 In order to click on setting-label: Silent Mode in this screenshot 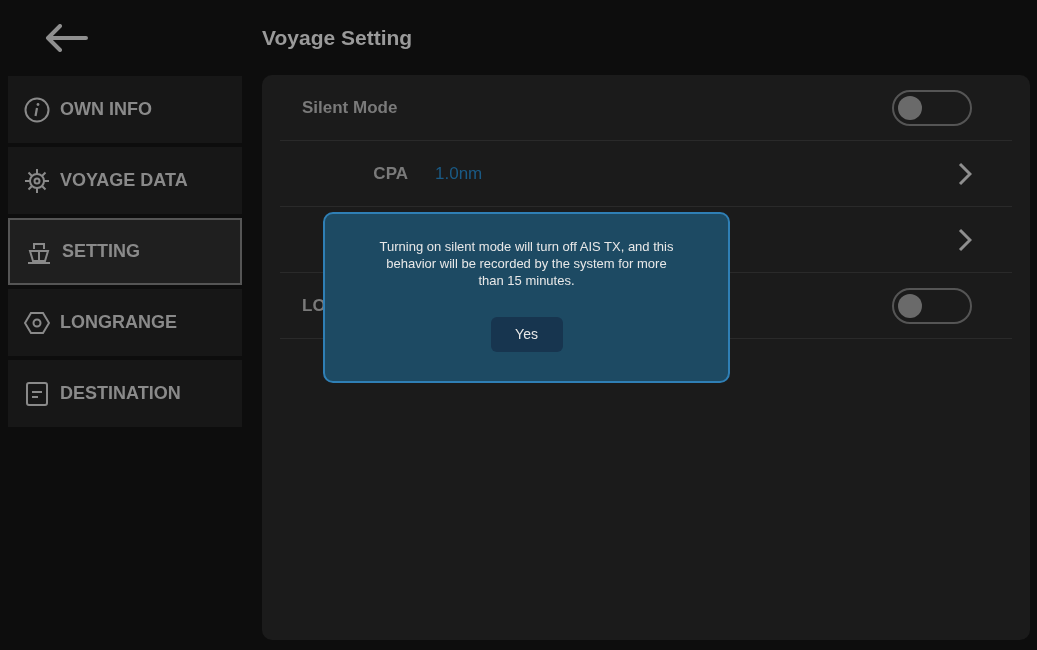, I will do `click(350, 107)`.